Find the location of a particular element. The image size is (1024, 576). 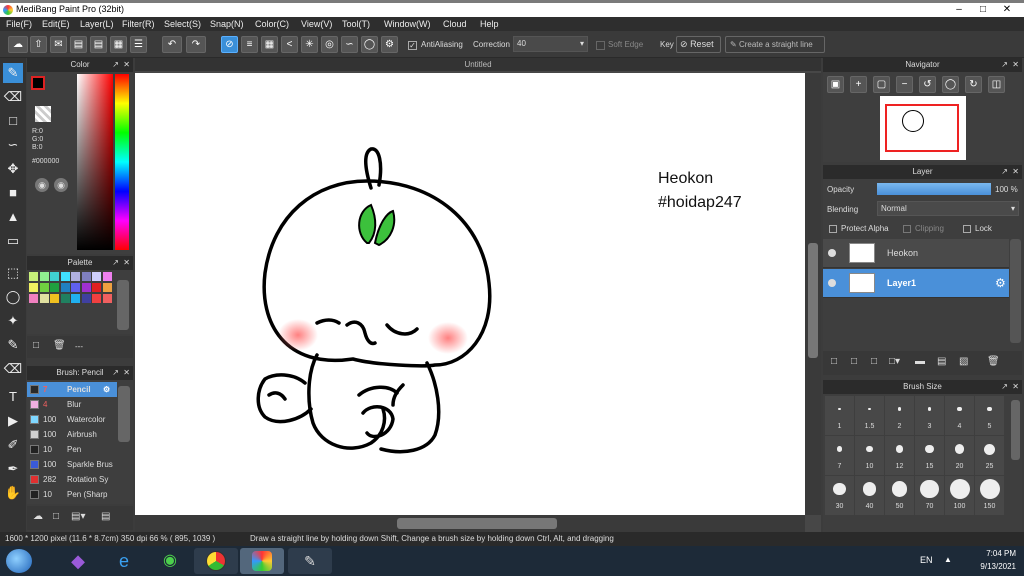

brush-tool-icon: ✎ is located at coordinates (13, 73).